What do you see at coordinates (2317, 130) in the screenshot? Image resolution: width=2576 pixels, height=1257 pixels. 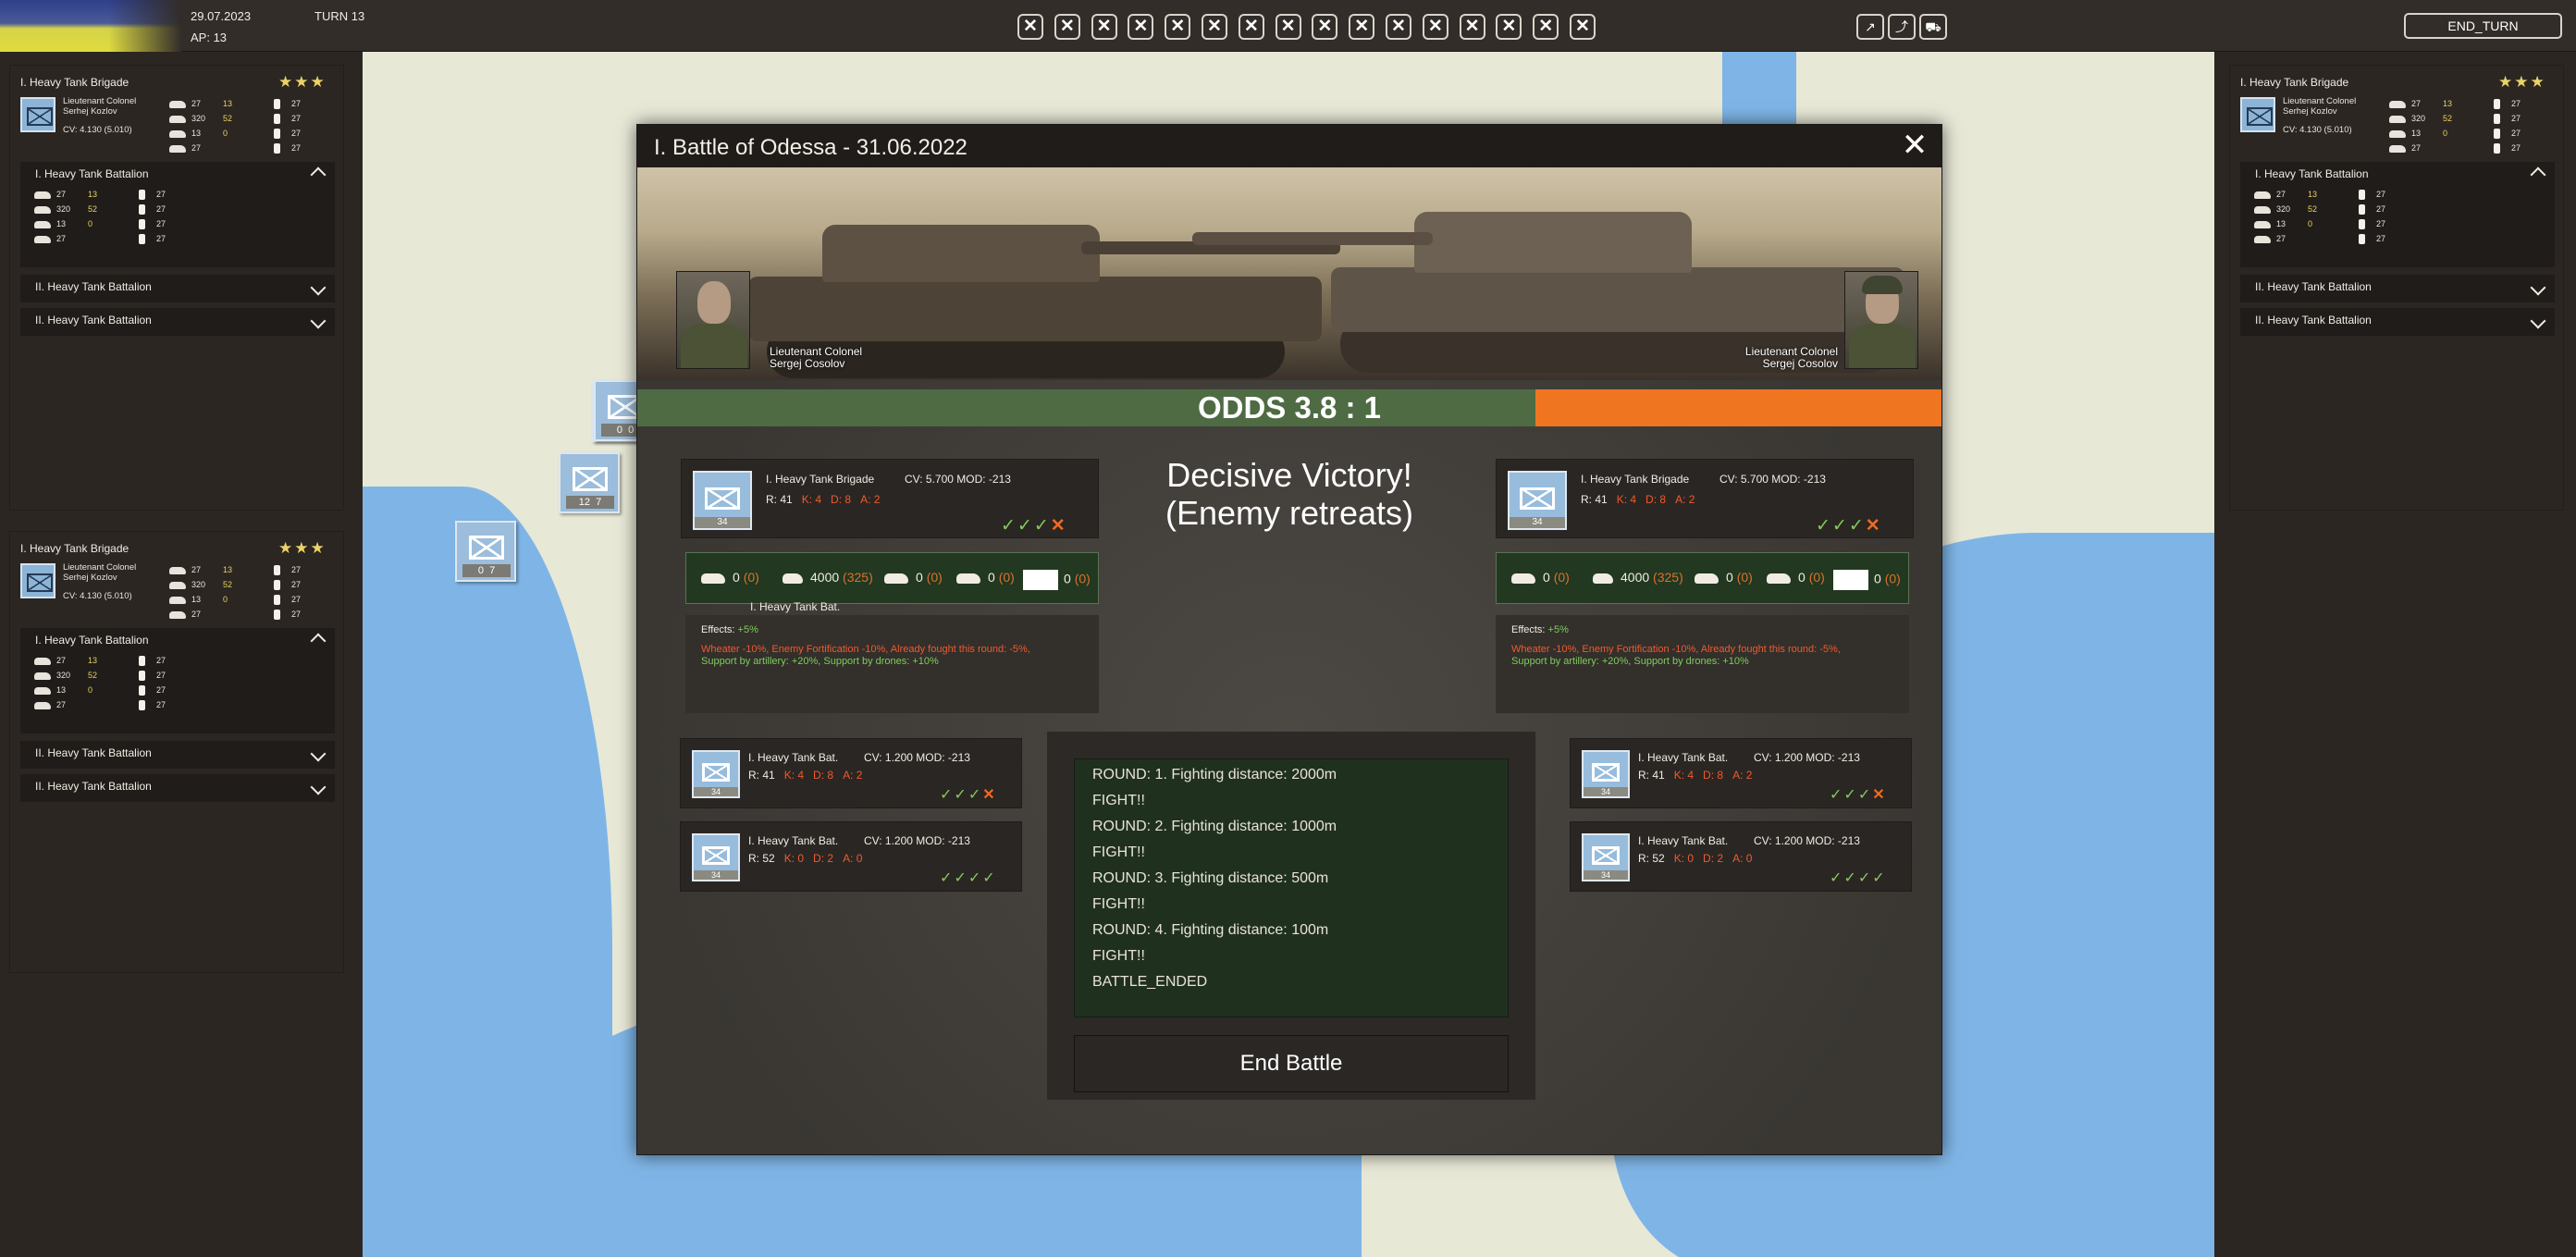 I see `combat-value: CV: 4.130 (5.010)` at bounding box center [2317, 130].